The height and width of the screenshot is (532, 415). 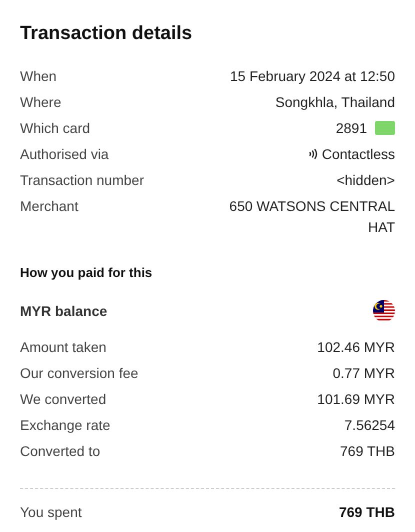 What do you see at coordinates (335, 102) in the screenshot?
I see `detail-value: Songkhla, Thailand` at bounding box center [335, 102].